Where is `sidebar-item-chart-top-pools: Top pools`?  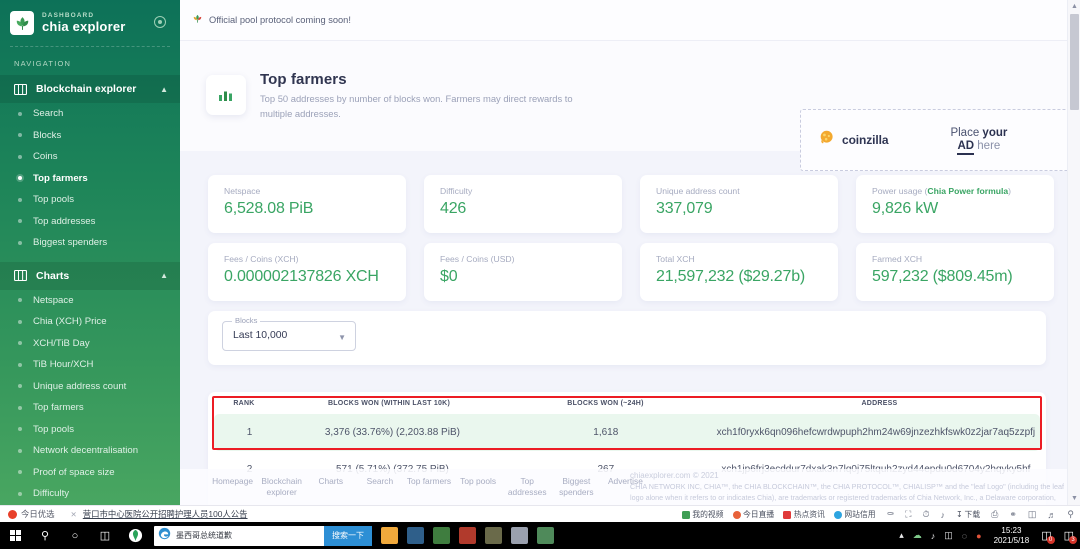 sidebar-item-chart-top-pools: Top pools is located at coordinates (90, 430).